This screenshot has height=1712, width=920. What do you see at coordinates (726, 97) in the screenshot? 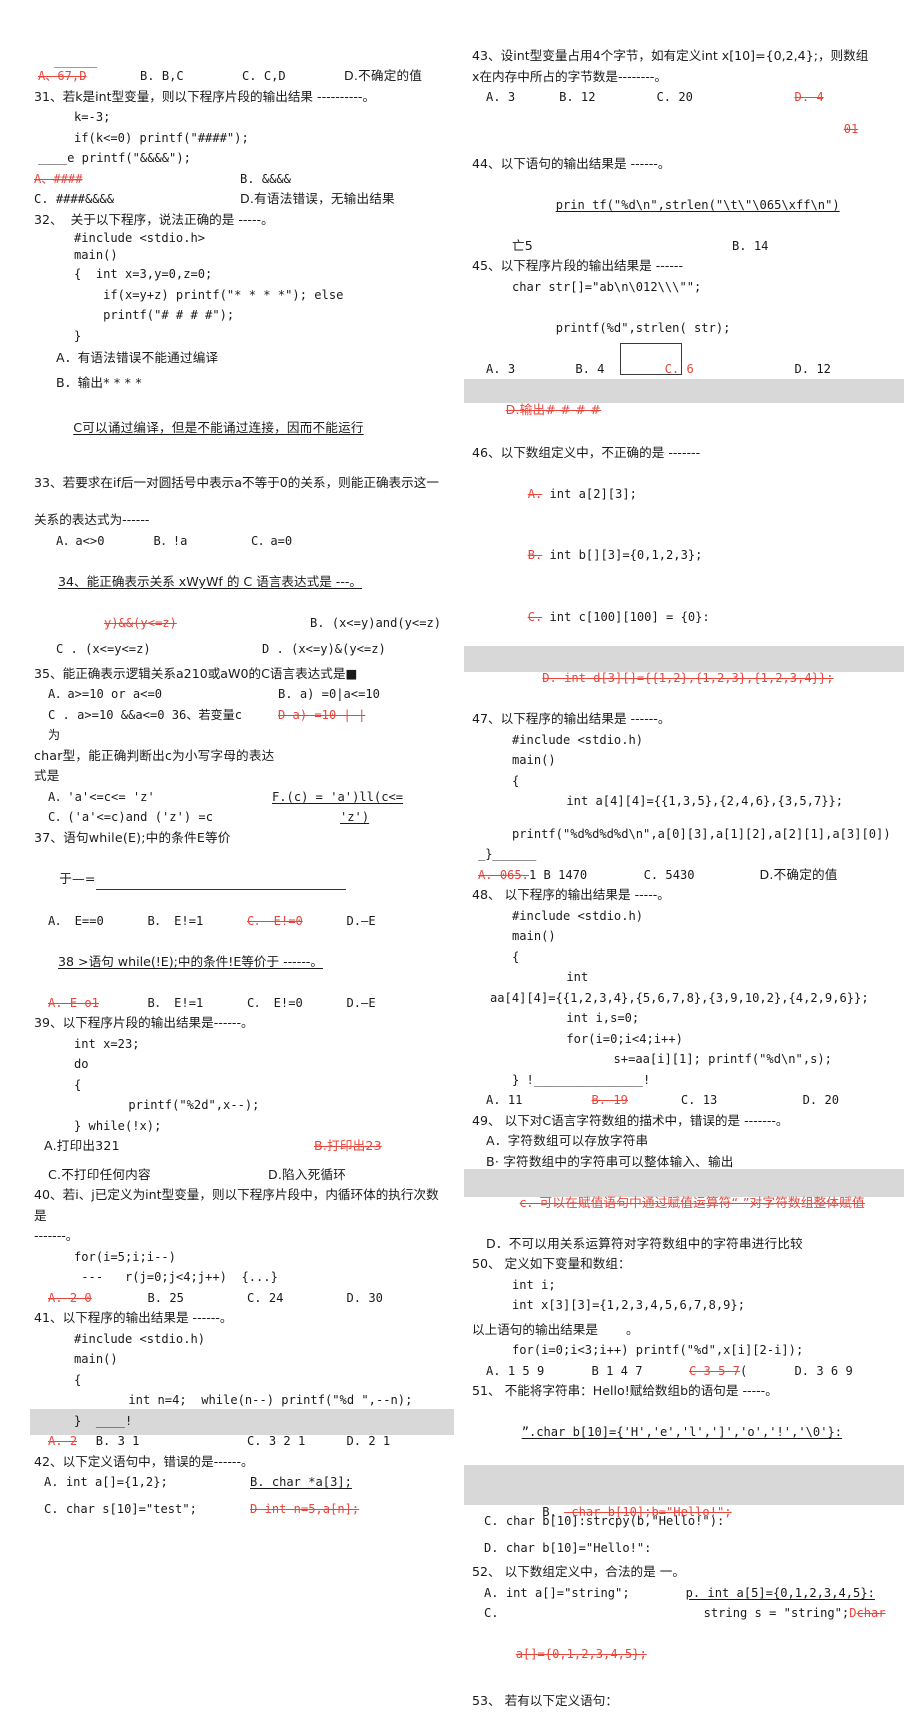
I see `q43-option-c: C. 20` at bounding box center [726, 97].